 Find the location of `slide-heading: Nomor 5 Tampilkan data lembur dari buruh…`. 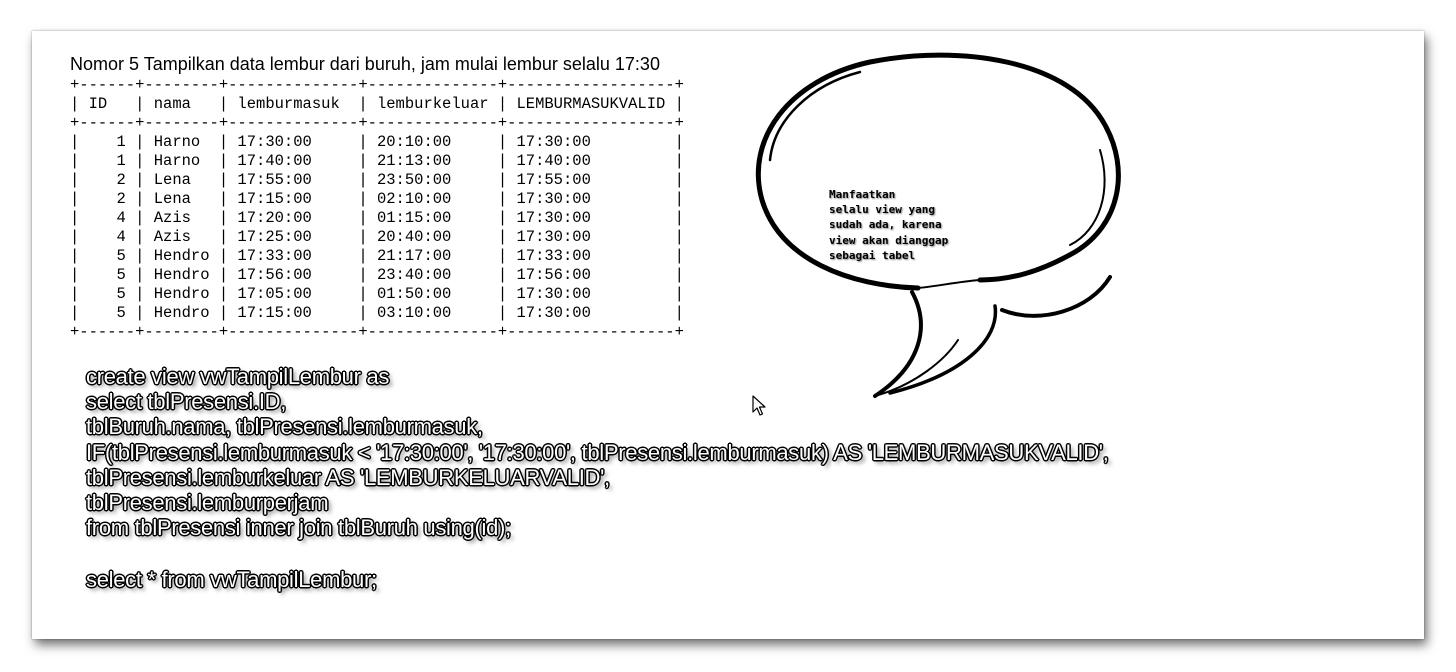

slide-heading: Nomor 5 Tampilkan data lembur dari buruh… is located at coordinates (365, 64).